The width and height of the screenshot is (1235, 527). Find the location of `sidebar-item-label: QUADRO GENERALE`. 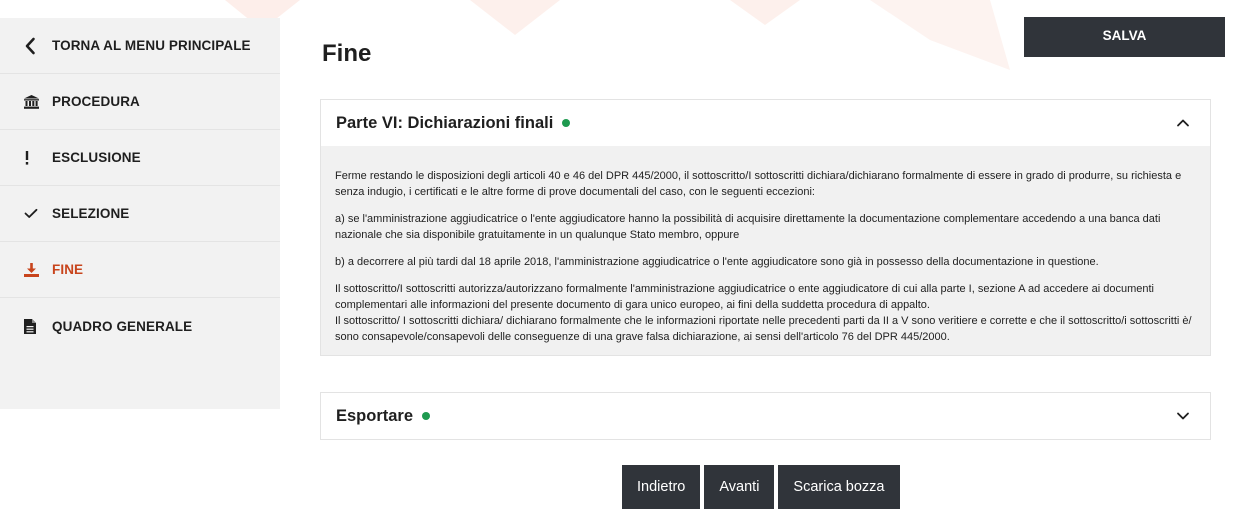

sidebar-item-label: QUADRO GENERALE is located at coordinates (122, 326).